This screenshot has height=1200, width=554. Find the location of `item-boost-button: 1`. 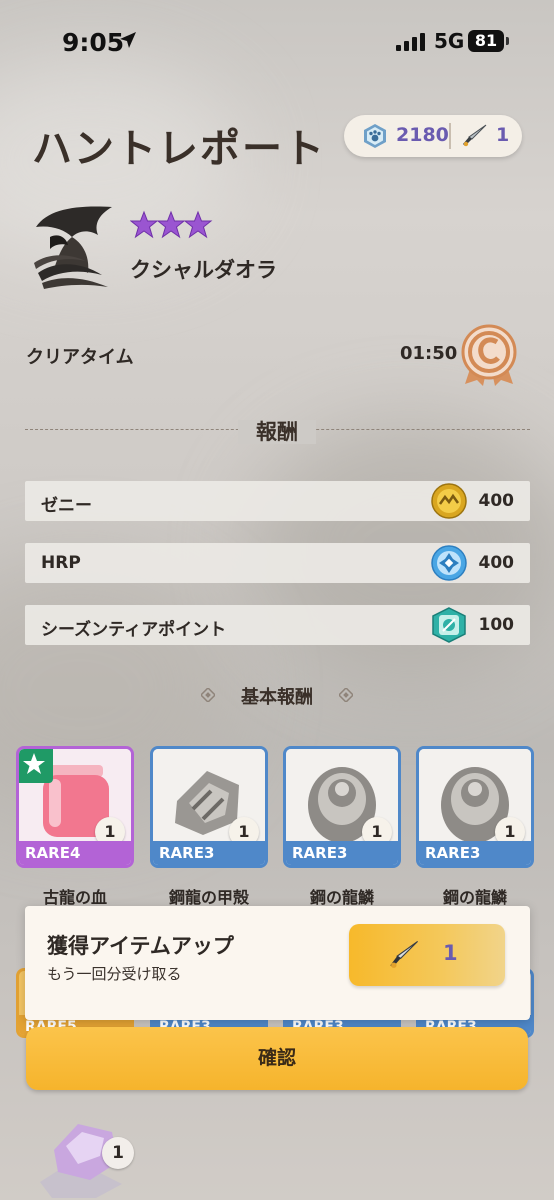

item-boost-button: 1 is located at coordinates (427, 955).